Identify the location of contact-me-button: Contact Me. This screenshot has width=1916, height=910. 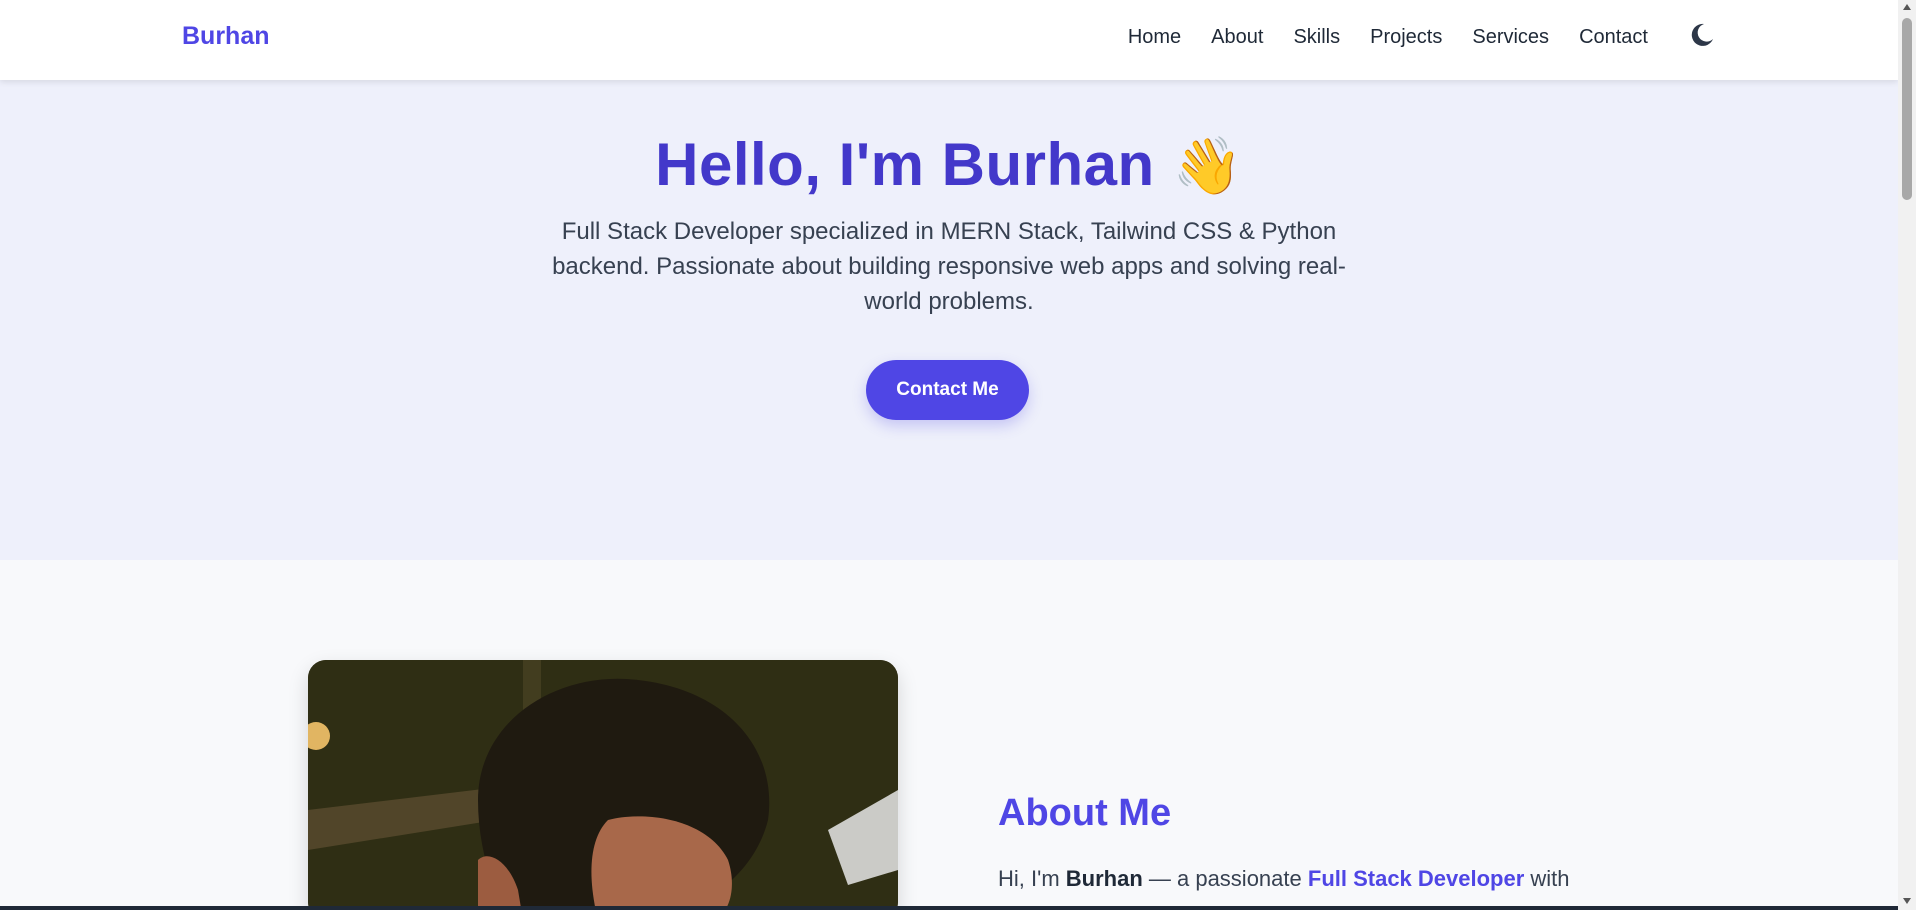
(947, 390).